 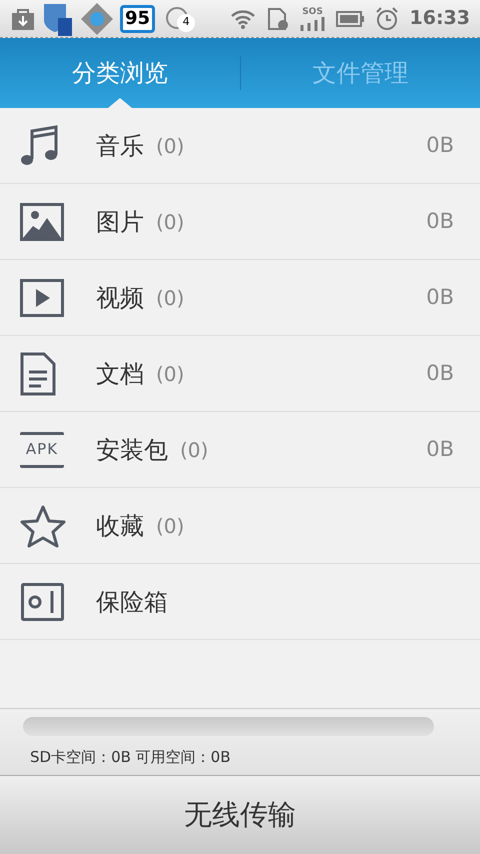 I want to click on score-badge: 95, so click(x=138, y=18).